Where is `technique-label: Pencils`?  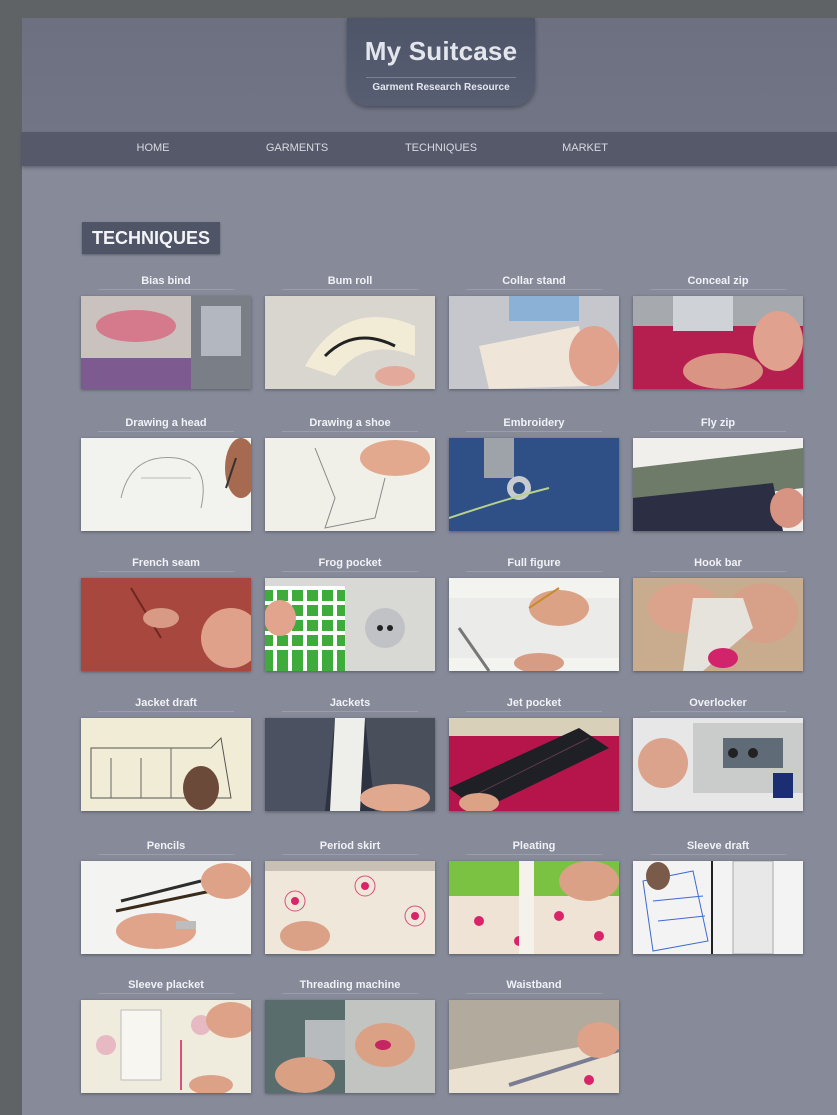
technique-label: Pencils is located at coordinates (166, 846).